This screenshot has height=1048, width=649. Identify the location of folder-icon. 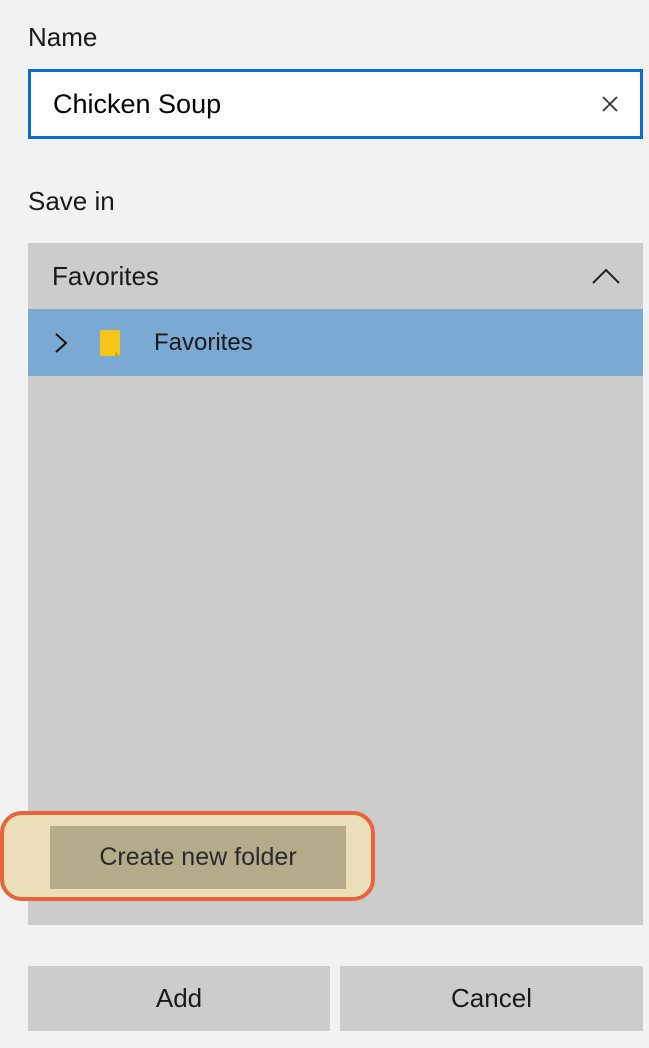
(110, 342).